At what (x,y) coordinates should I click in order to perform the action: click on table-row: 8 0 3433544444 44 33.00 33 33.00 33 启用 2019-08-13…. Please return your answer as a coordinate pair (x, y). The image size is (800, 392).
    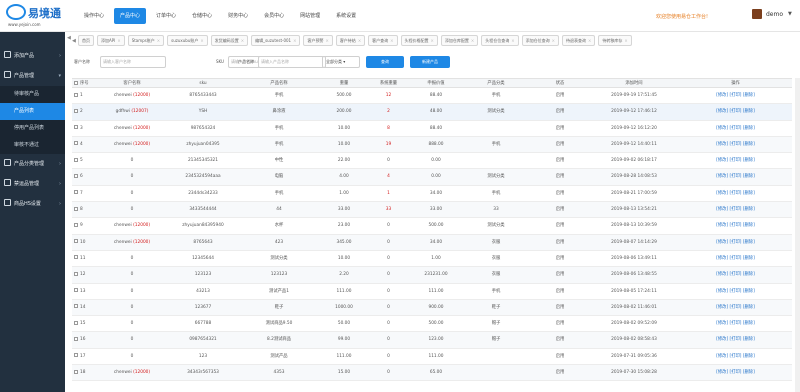
    Looking at the image, I should click on (432, 210).